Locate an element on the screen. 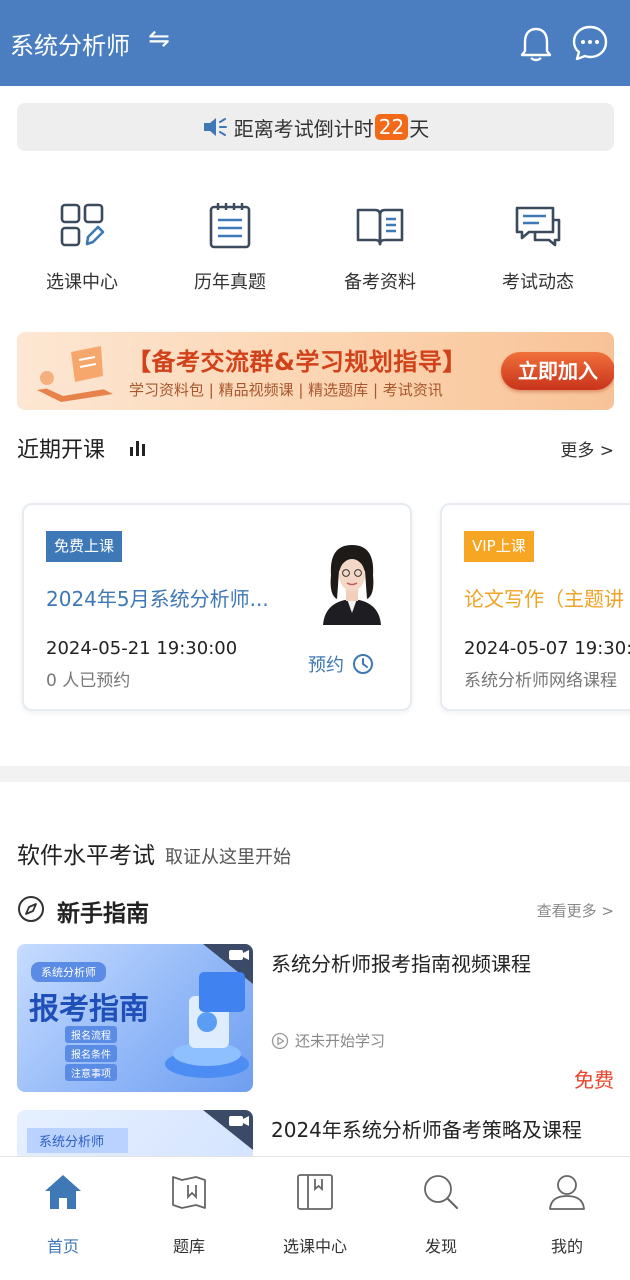 The height and width of the screenshot is (1280, 630). tab-course-center: 选课中心 is located at coordinates (315, 1214).